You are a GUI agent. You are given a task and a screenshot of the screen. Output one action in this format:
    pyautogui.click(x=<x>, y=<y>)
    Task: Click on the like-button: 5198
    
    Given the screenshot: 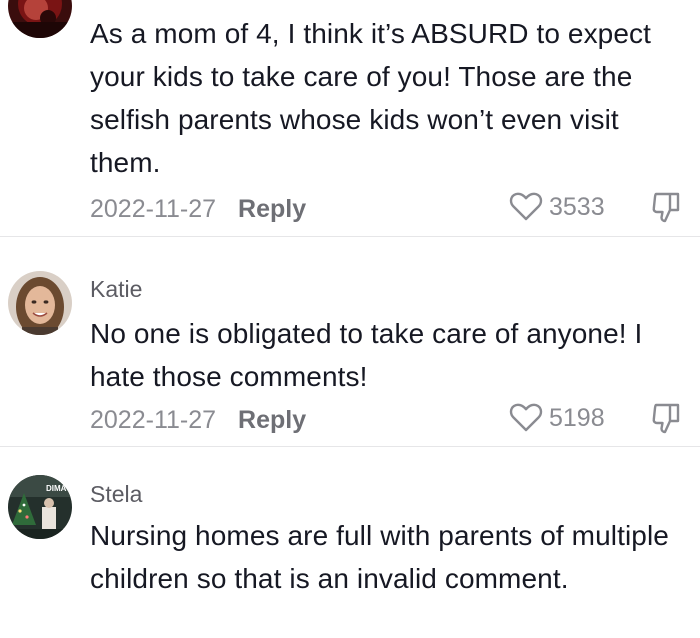 What is the action you would take?
    pyautogui.click(x=557, y=418)
    